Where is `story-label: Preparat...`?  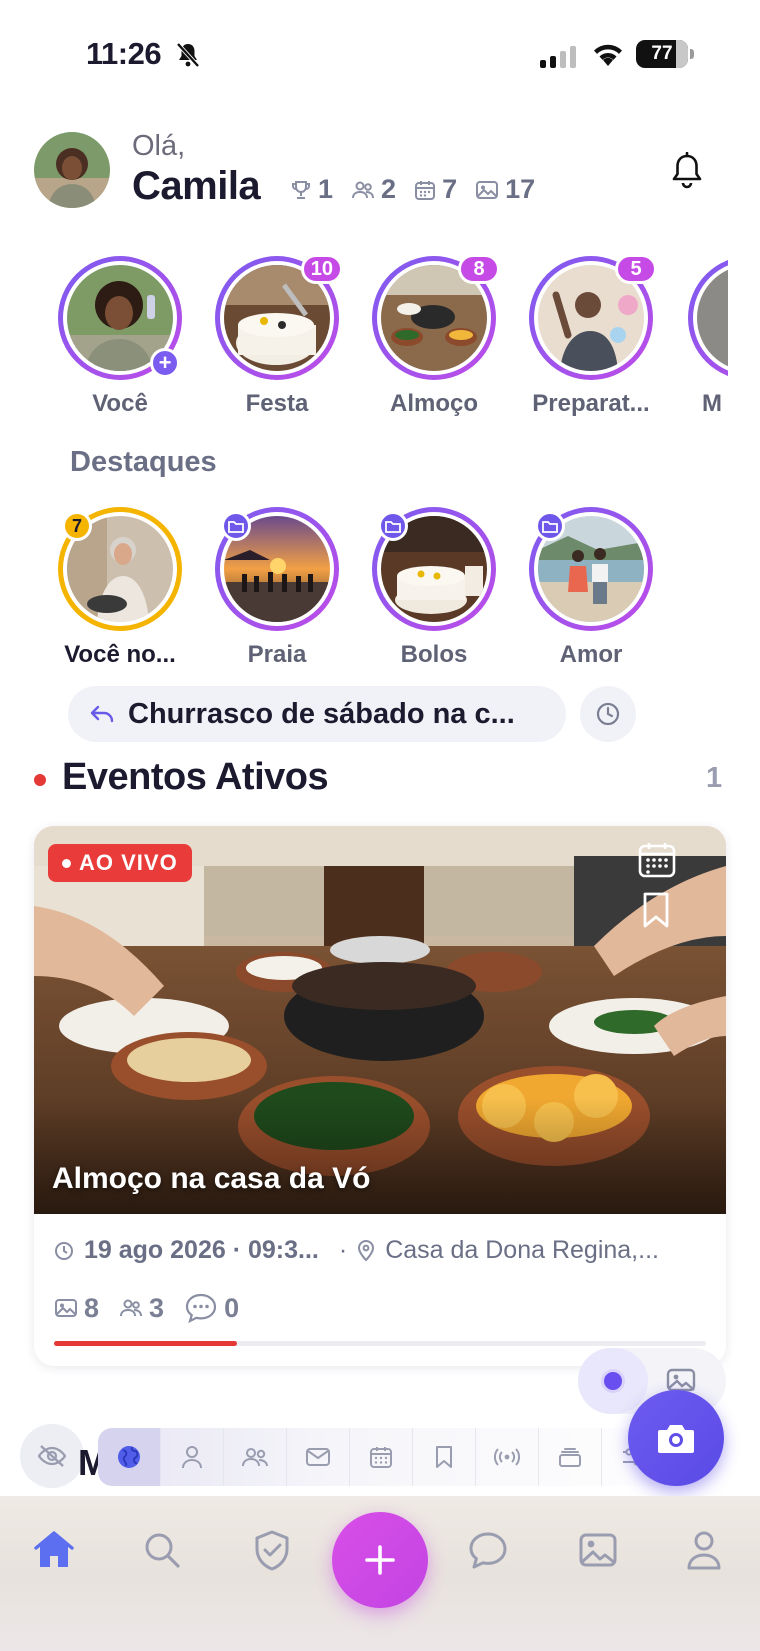
story-label: Preparat... is located at coordinates (591, 403).